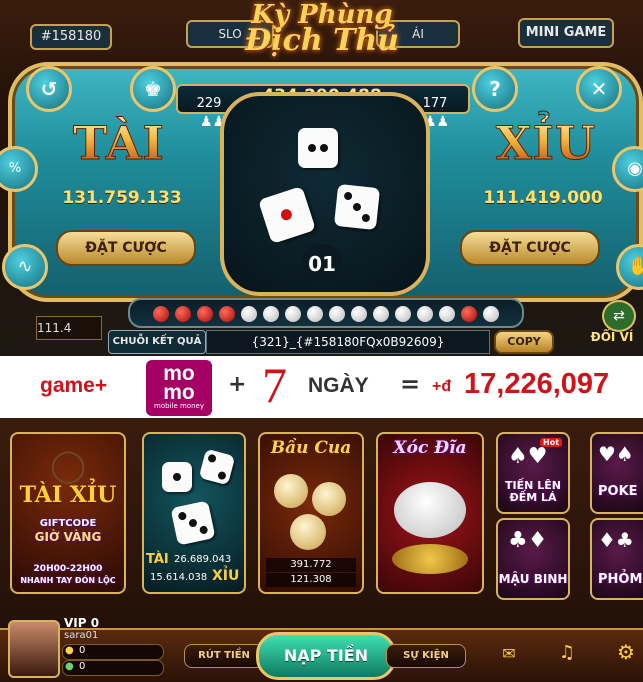 The width and height of the screenshot is (643, 682). Describe the element at coordinates (119, 143) in the screenshot. I see `tai-label: TÀI` at that location.